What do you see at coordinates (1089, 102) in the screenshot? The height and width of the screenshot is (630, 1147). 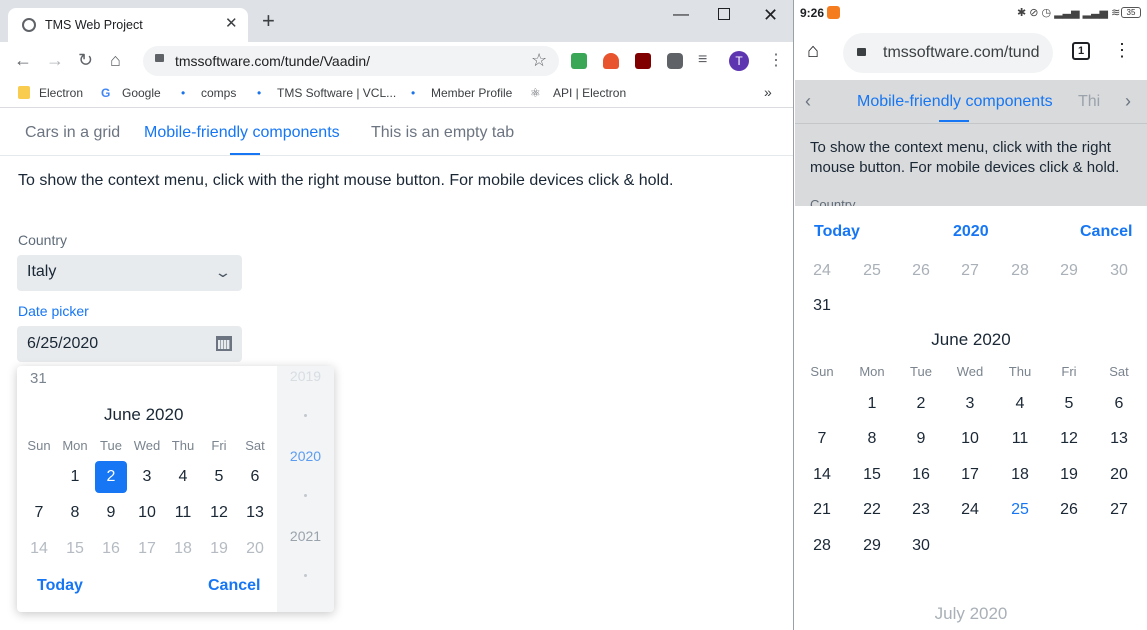 I see `tab-partial: Thi` at bounding box center [1089, 102].